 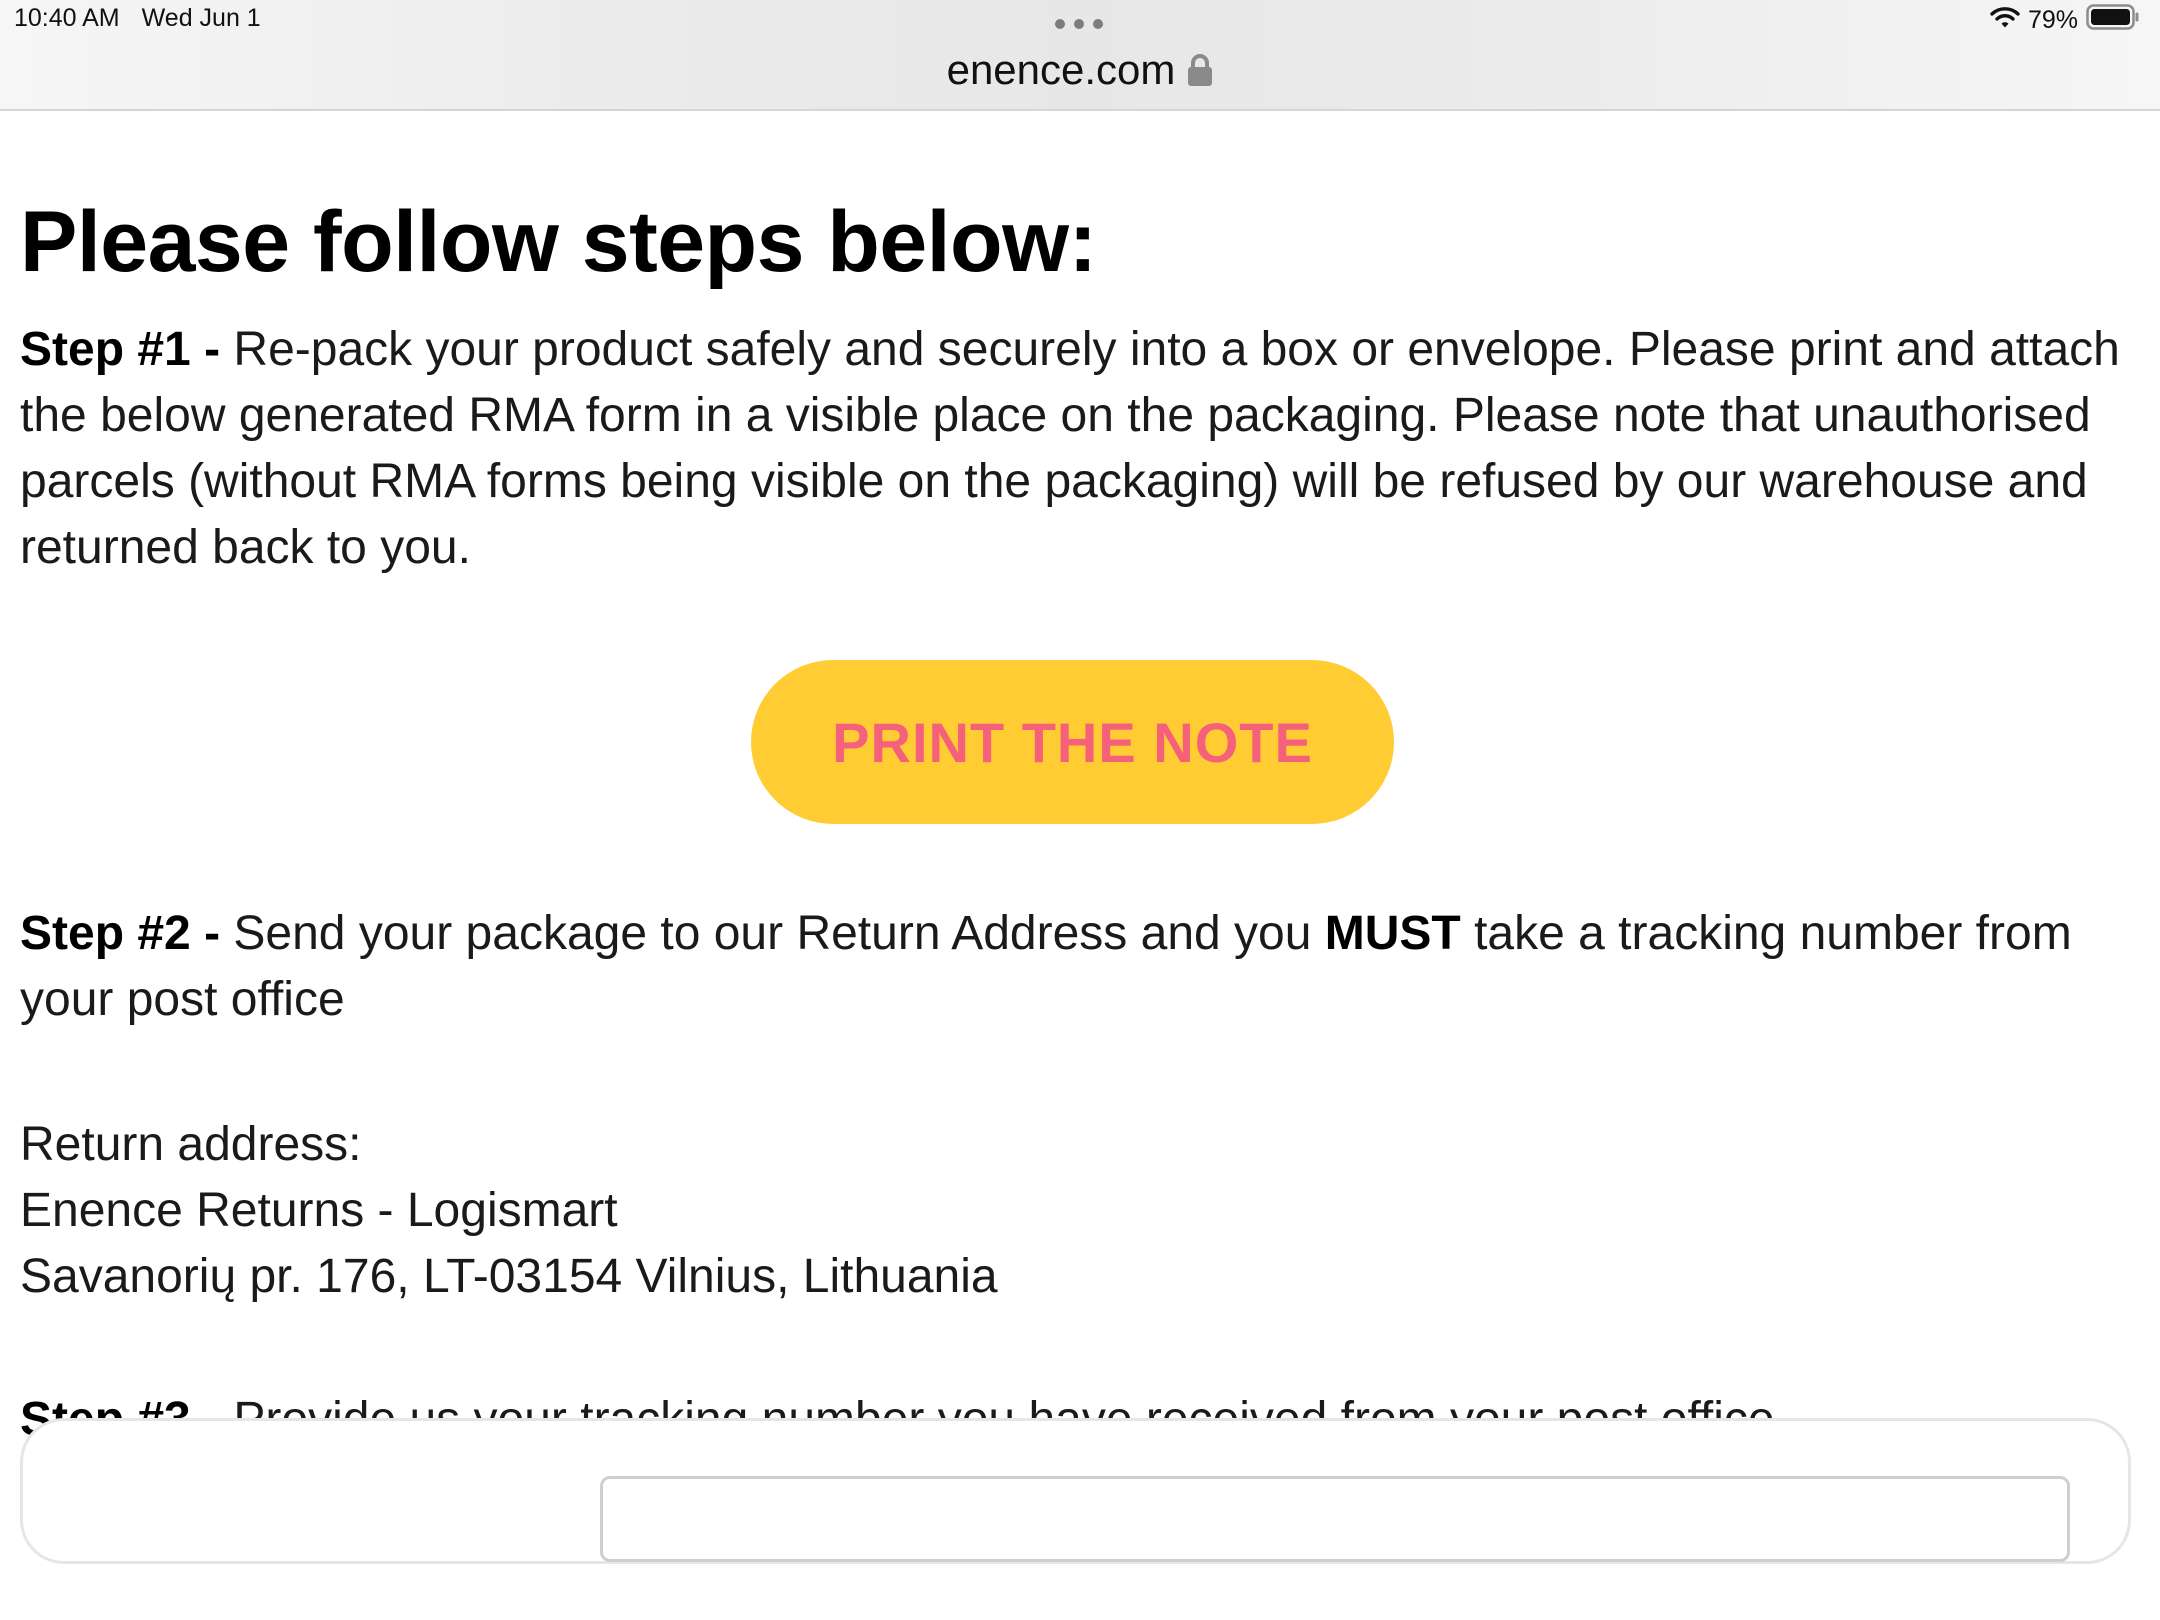 What do you see at coordinates (1072, 742) in the screenshot?
I see `print-note-button: PRINT THE NOTE` at bounding box center [1072, 742].